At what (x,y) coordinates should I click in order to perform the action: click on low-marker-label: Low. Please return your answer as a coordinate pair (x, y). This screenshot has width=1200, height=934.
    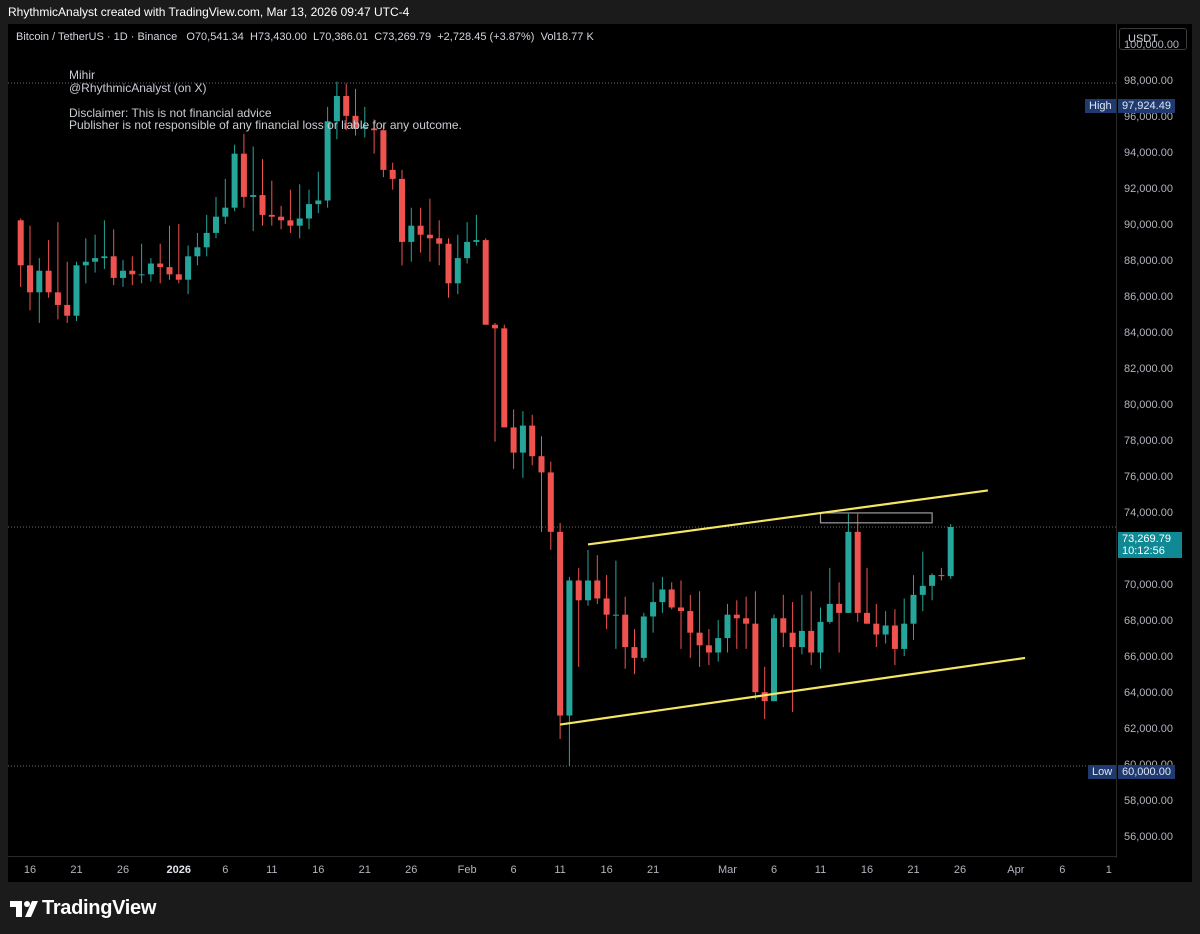
    Looking at the image, I should click on (1102, 772).